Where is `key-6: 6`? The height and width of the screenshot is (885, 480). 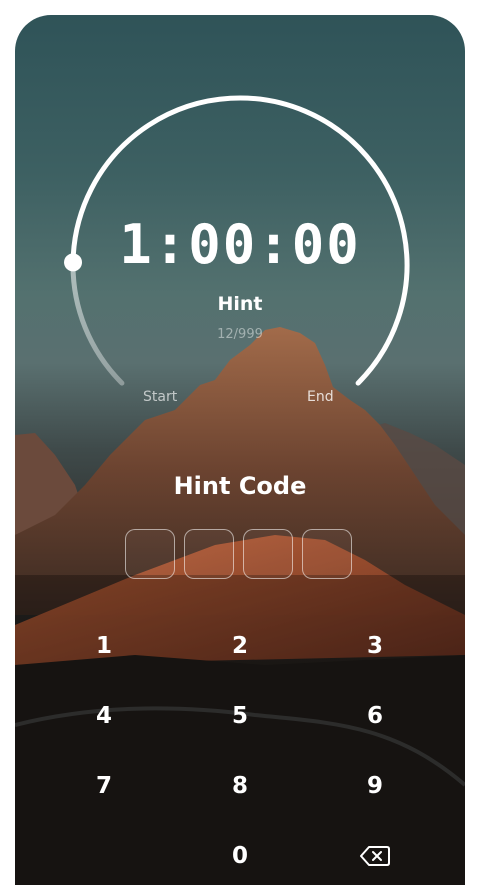
key-6: 6 is located at coordinates (375, 716).